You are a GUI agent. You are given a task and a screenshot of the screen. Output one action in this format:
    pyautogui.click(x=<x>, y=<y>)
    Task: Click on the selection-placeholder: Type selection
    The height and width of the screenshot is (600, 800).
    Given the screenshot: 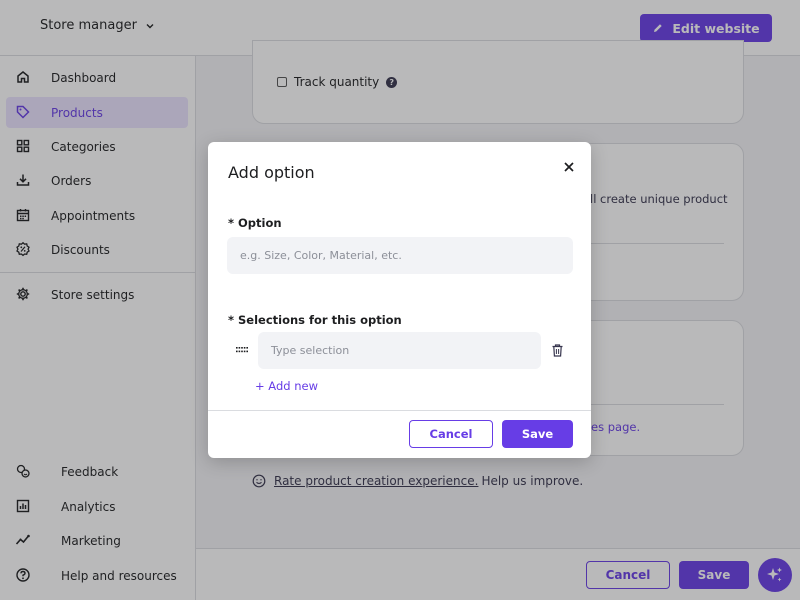 What is the action you would take?
    pyautogui.click(x=310, y=350)
    